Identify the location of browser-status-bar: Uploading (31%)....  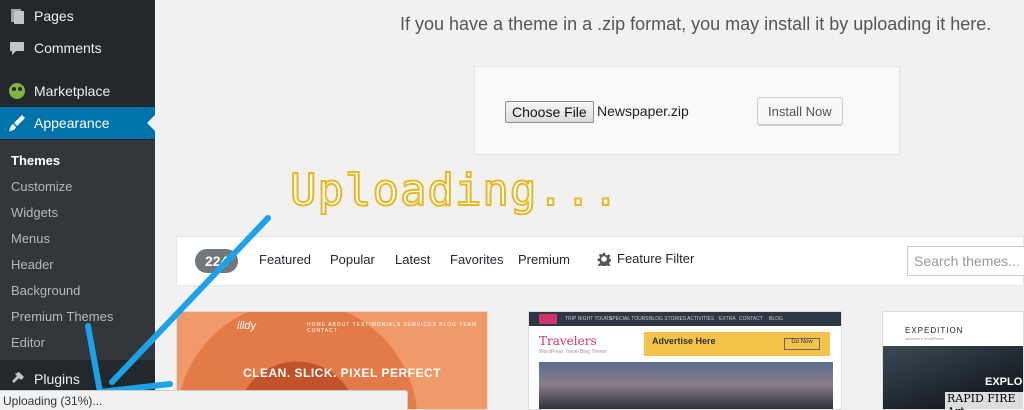
(204, 400).